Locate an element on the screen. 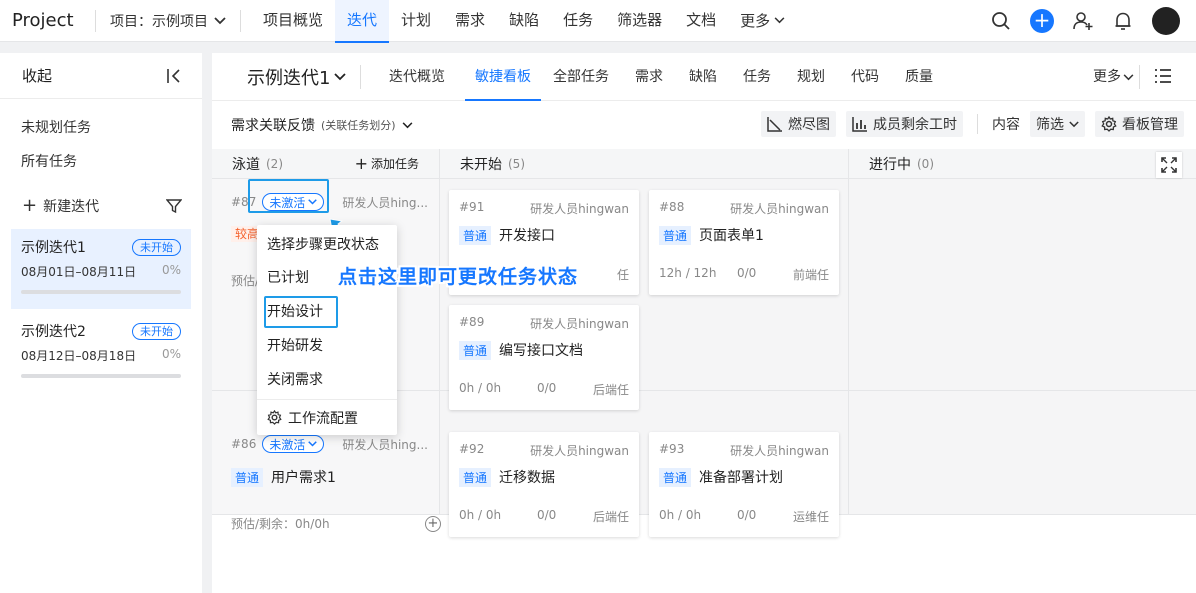 The image size is (1196, 593). workflow-config-button: 工作流配置 is located at coordinates (327, 417).